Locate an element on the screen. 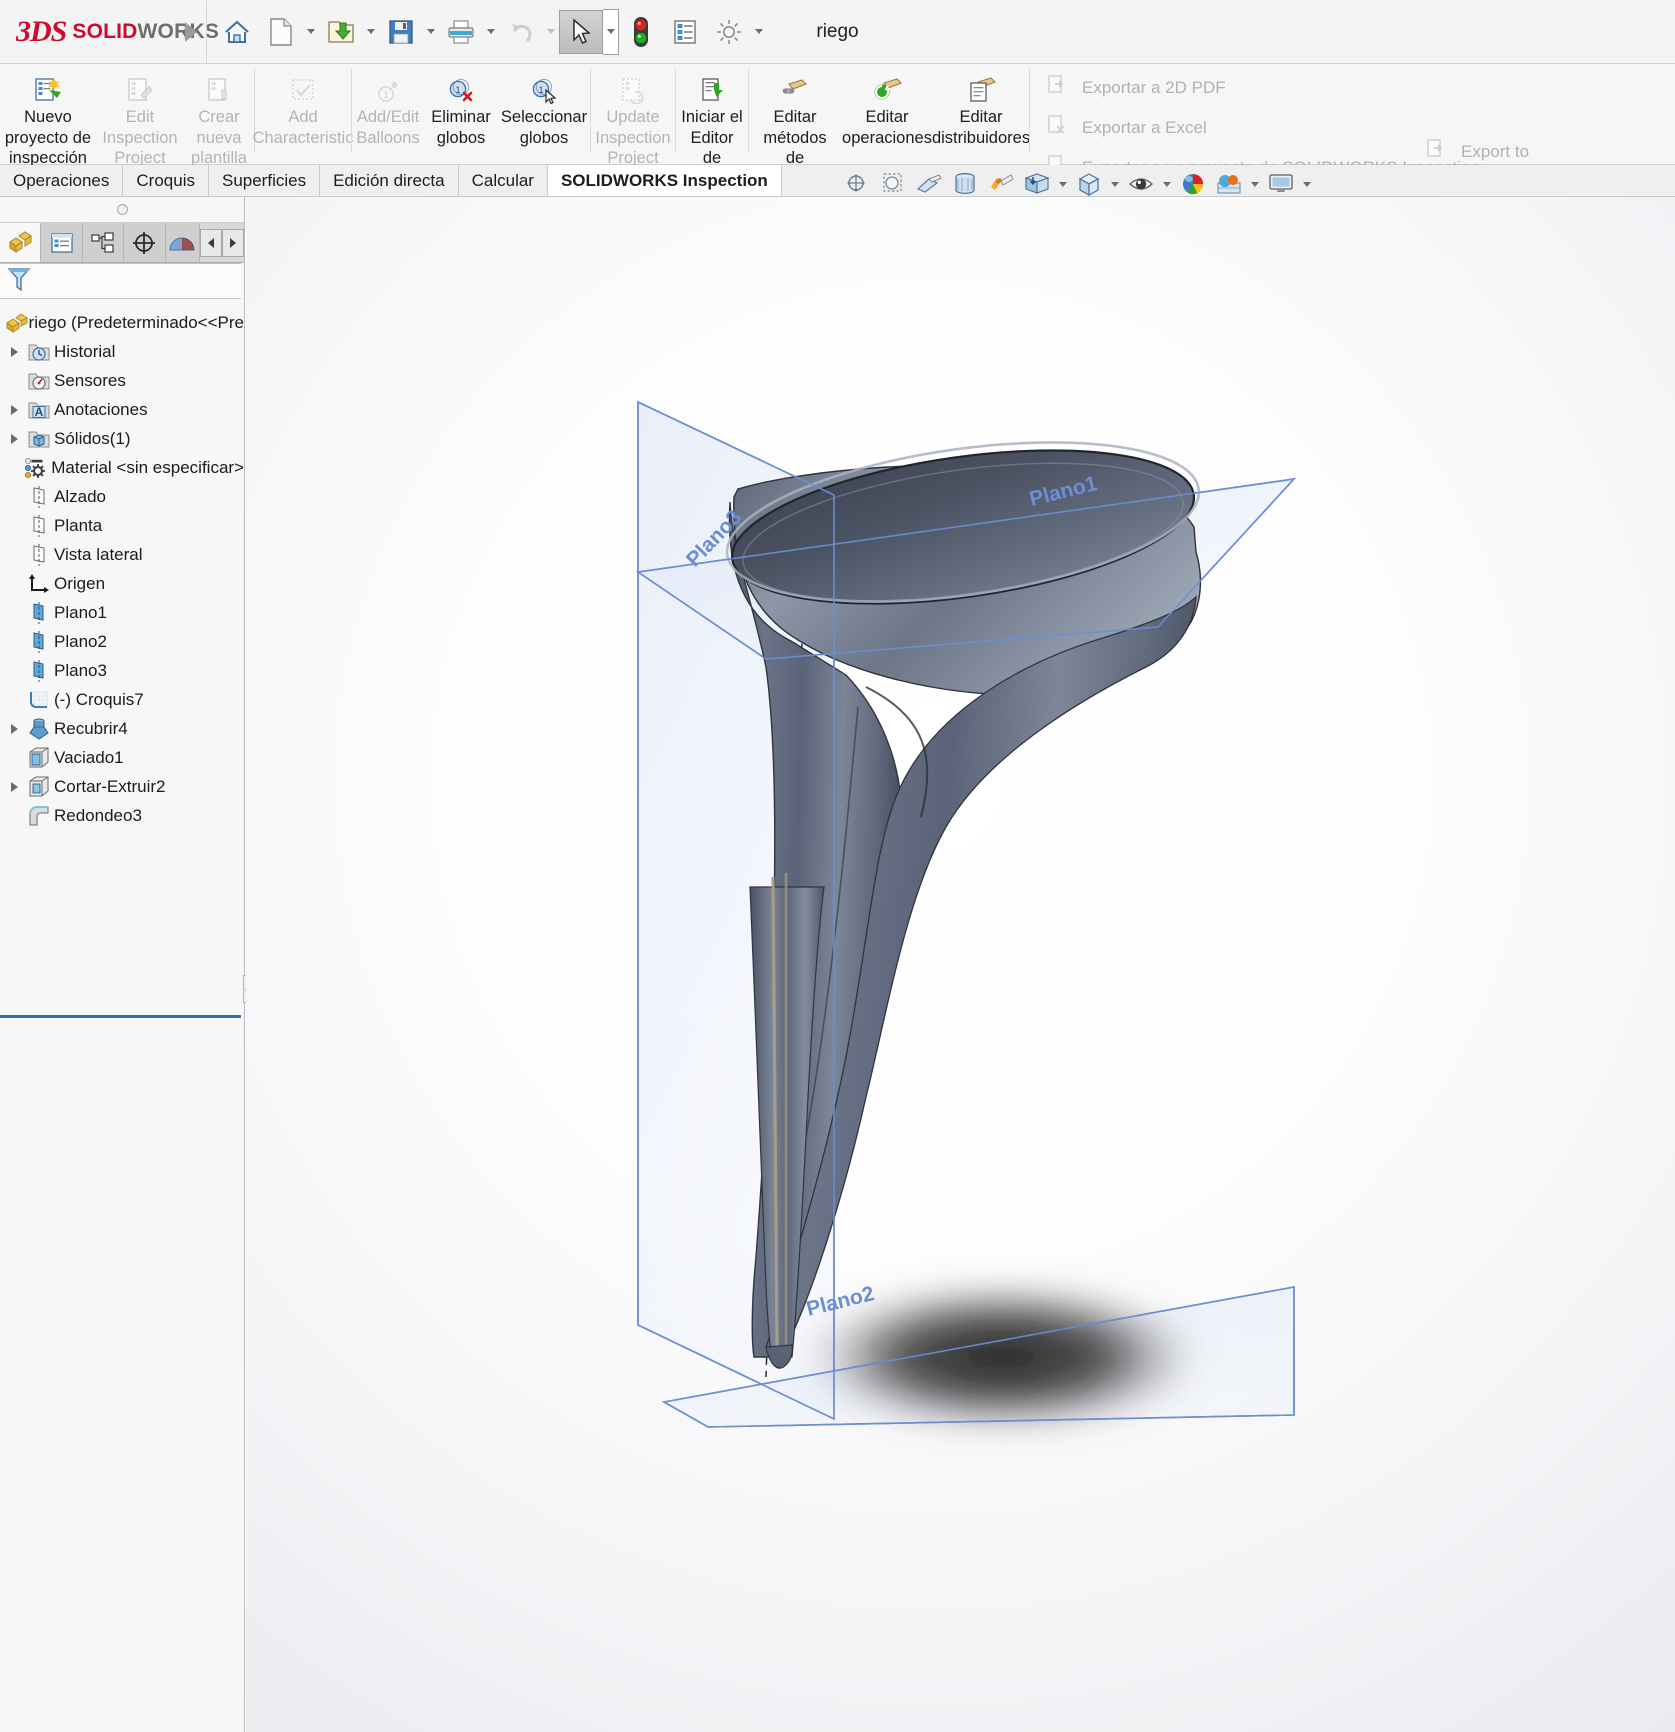 The image size is (1675, 1732). select-mode-chevron-down-icon is located at coordinates (611, 31).